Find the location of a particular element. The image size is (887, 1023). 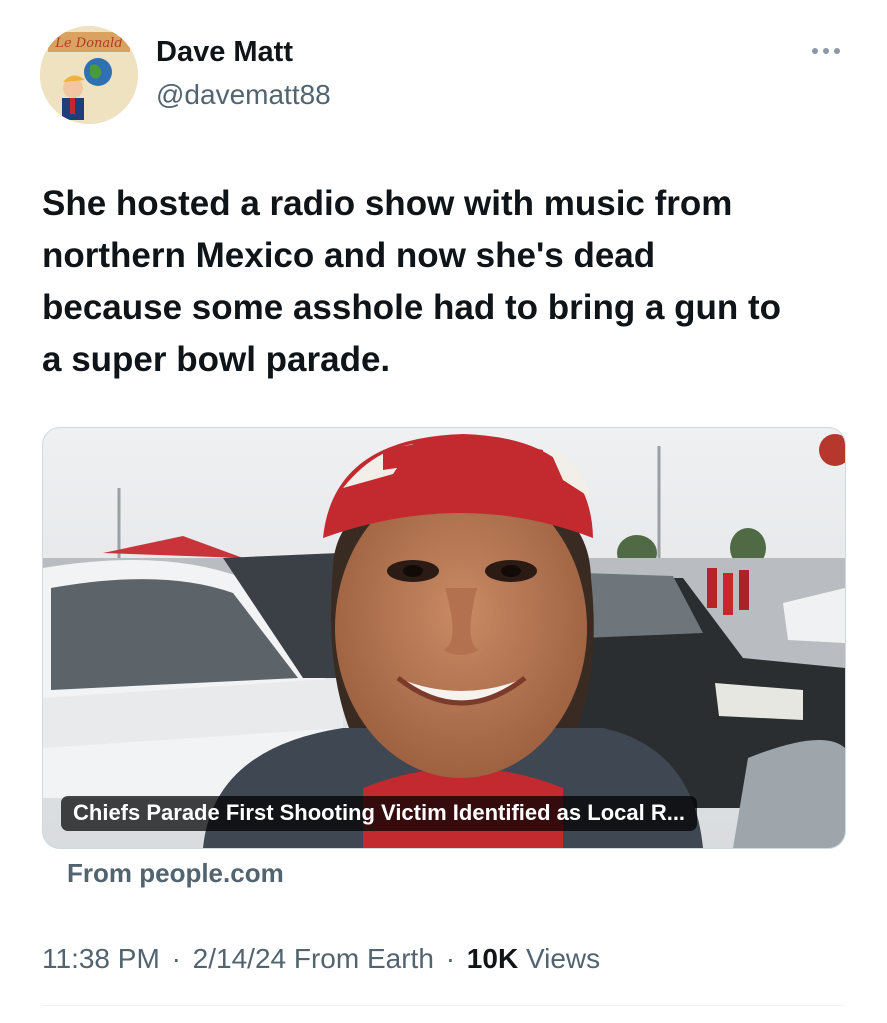

book-cover-avatar-icon: Le Donald is located at coordinates (89, 75).